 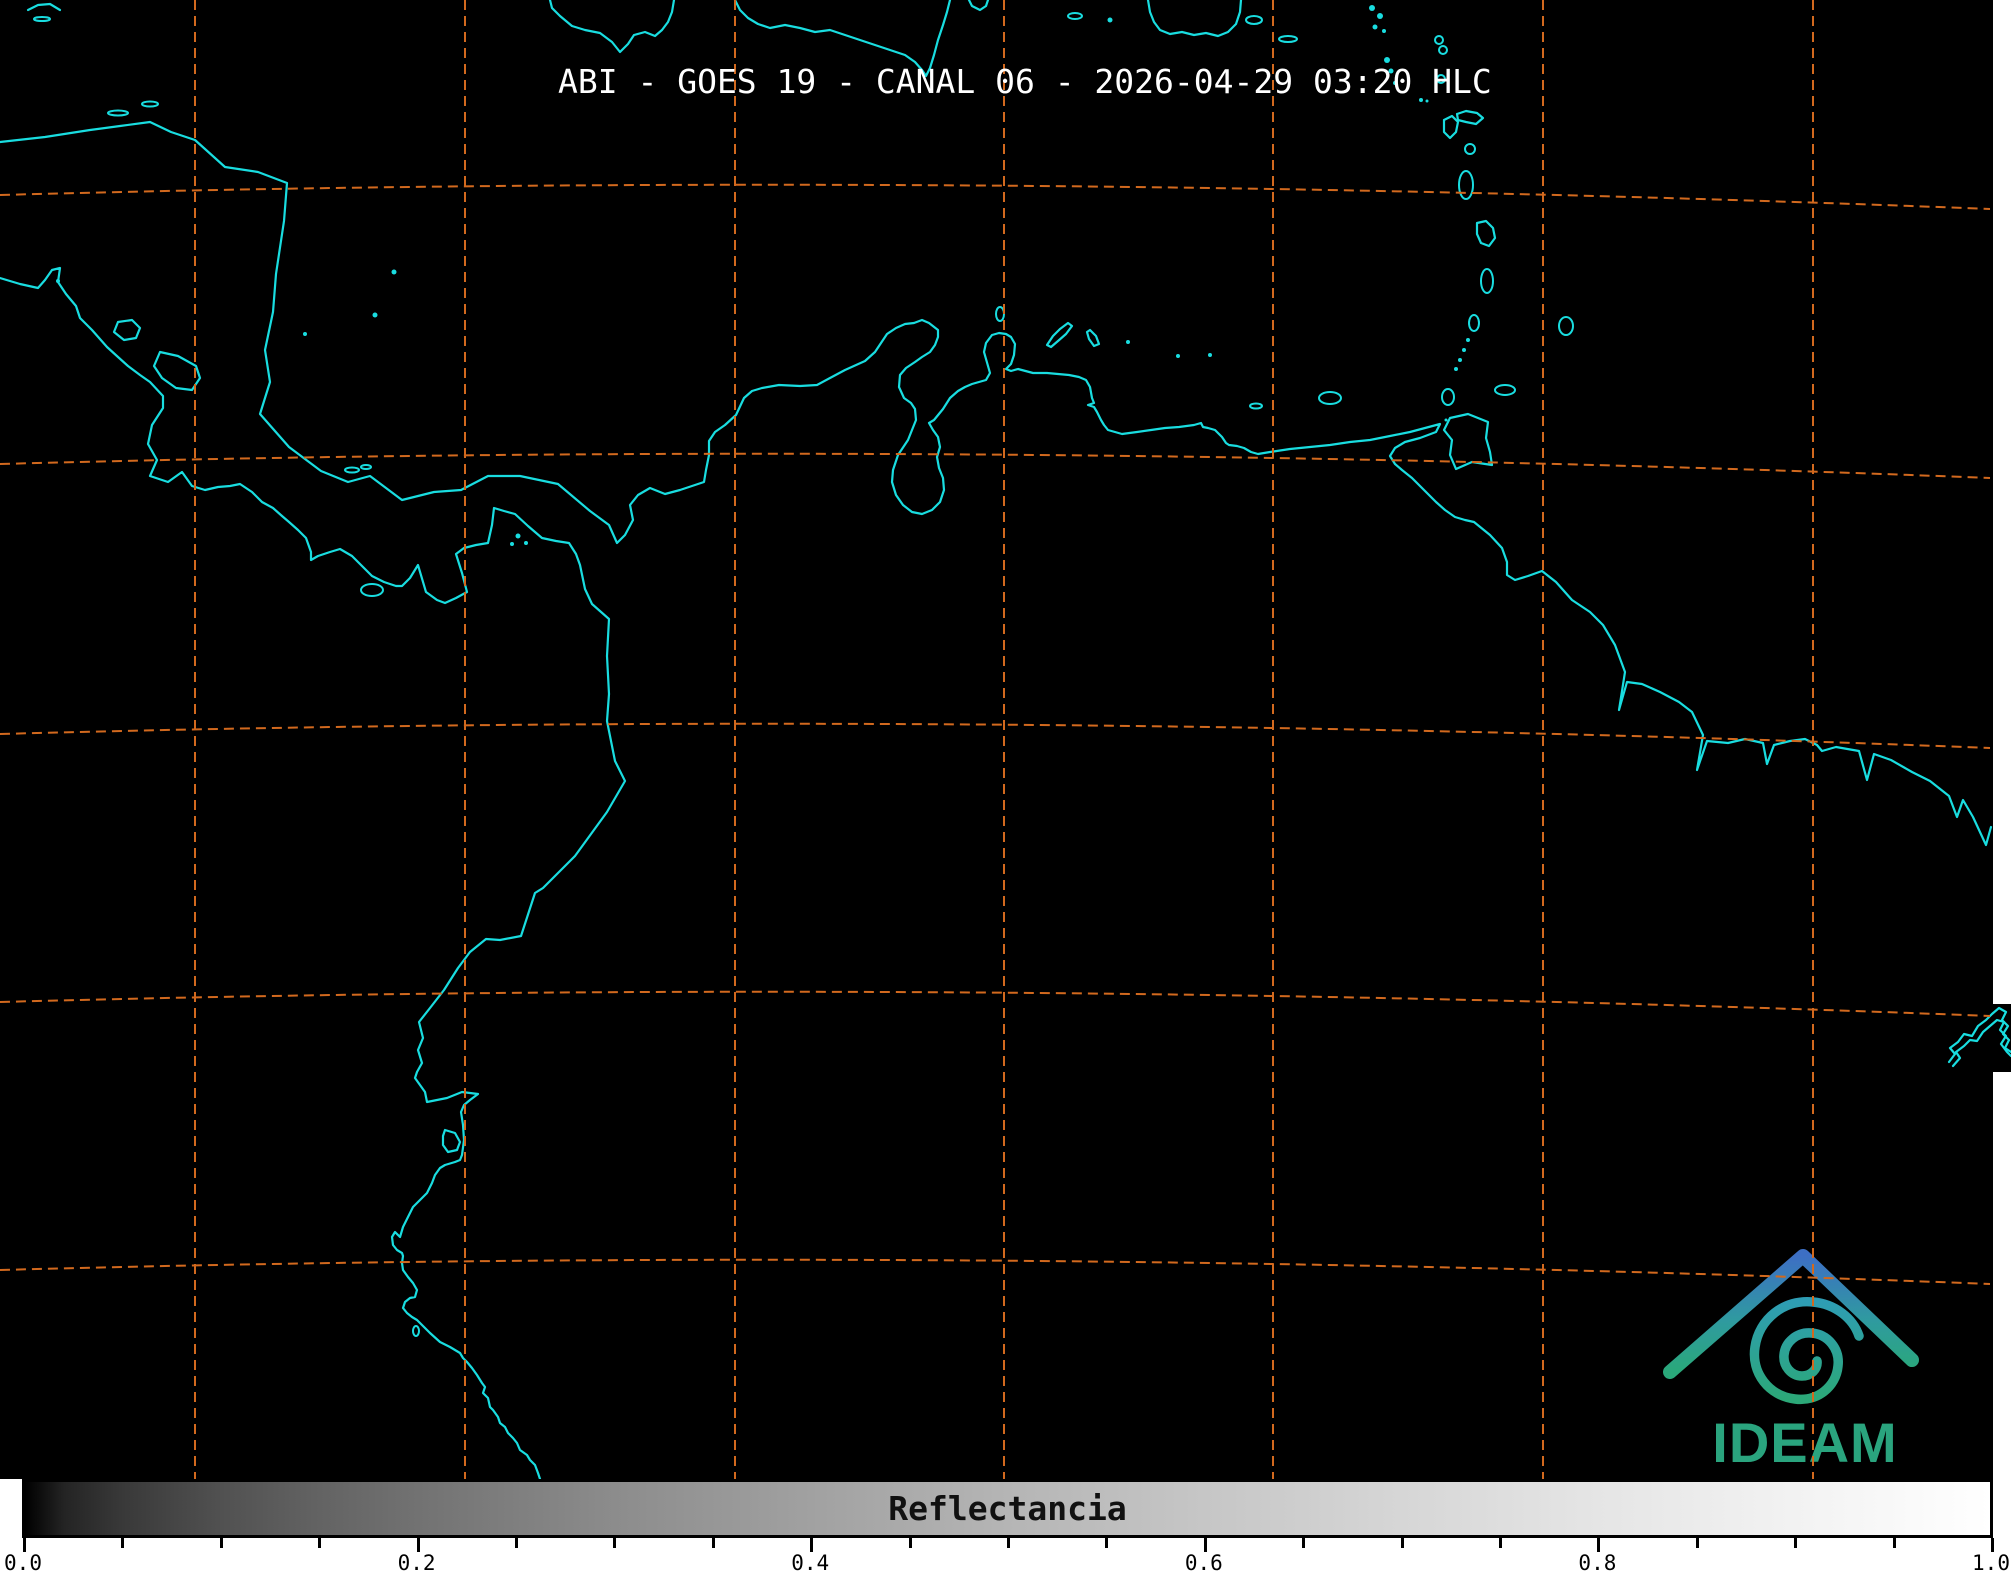 I want to click on coiba-island, so click(x=372, y=590).